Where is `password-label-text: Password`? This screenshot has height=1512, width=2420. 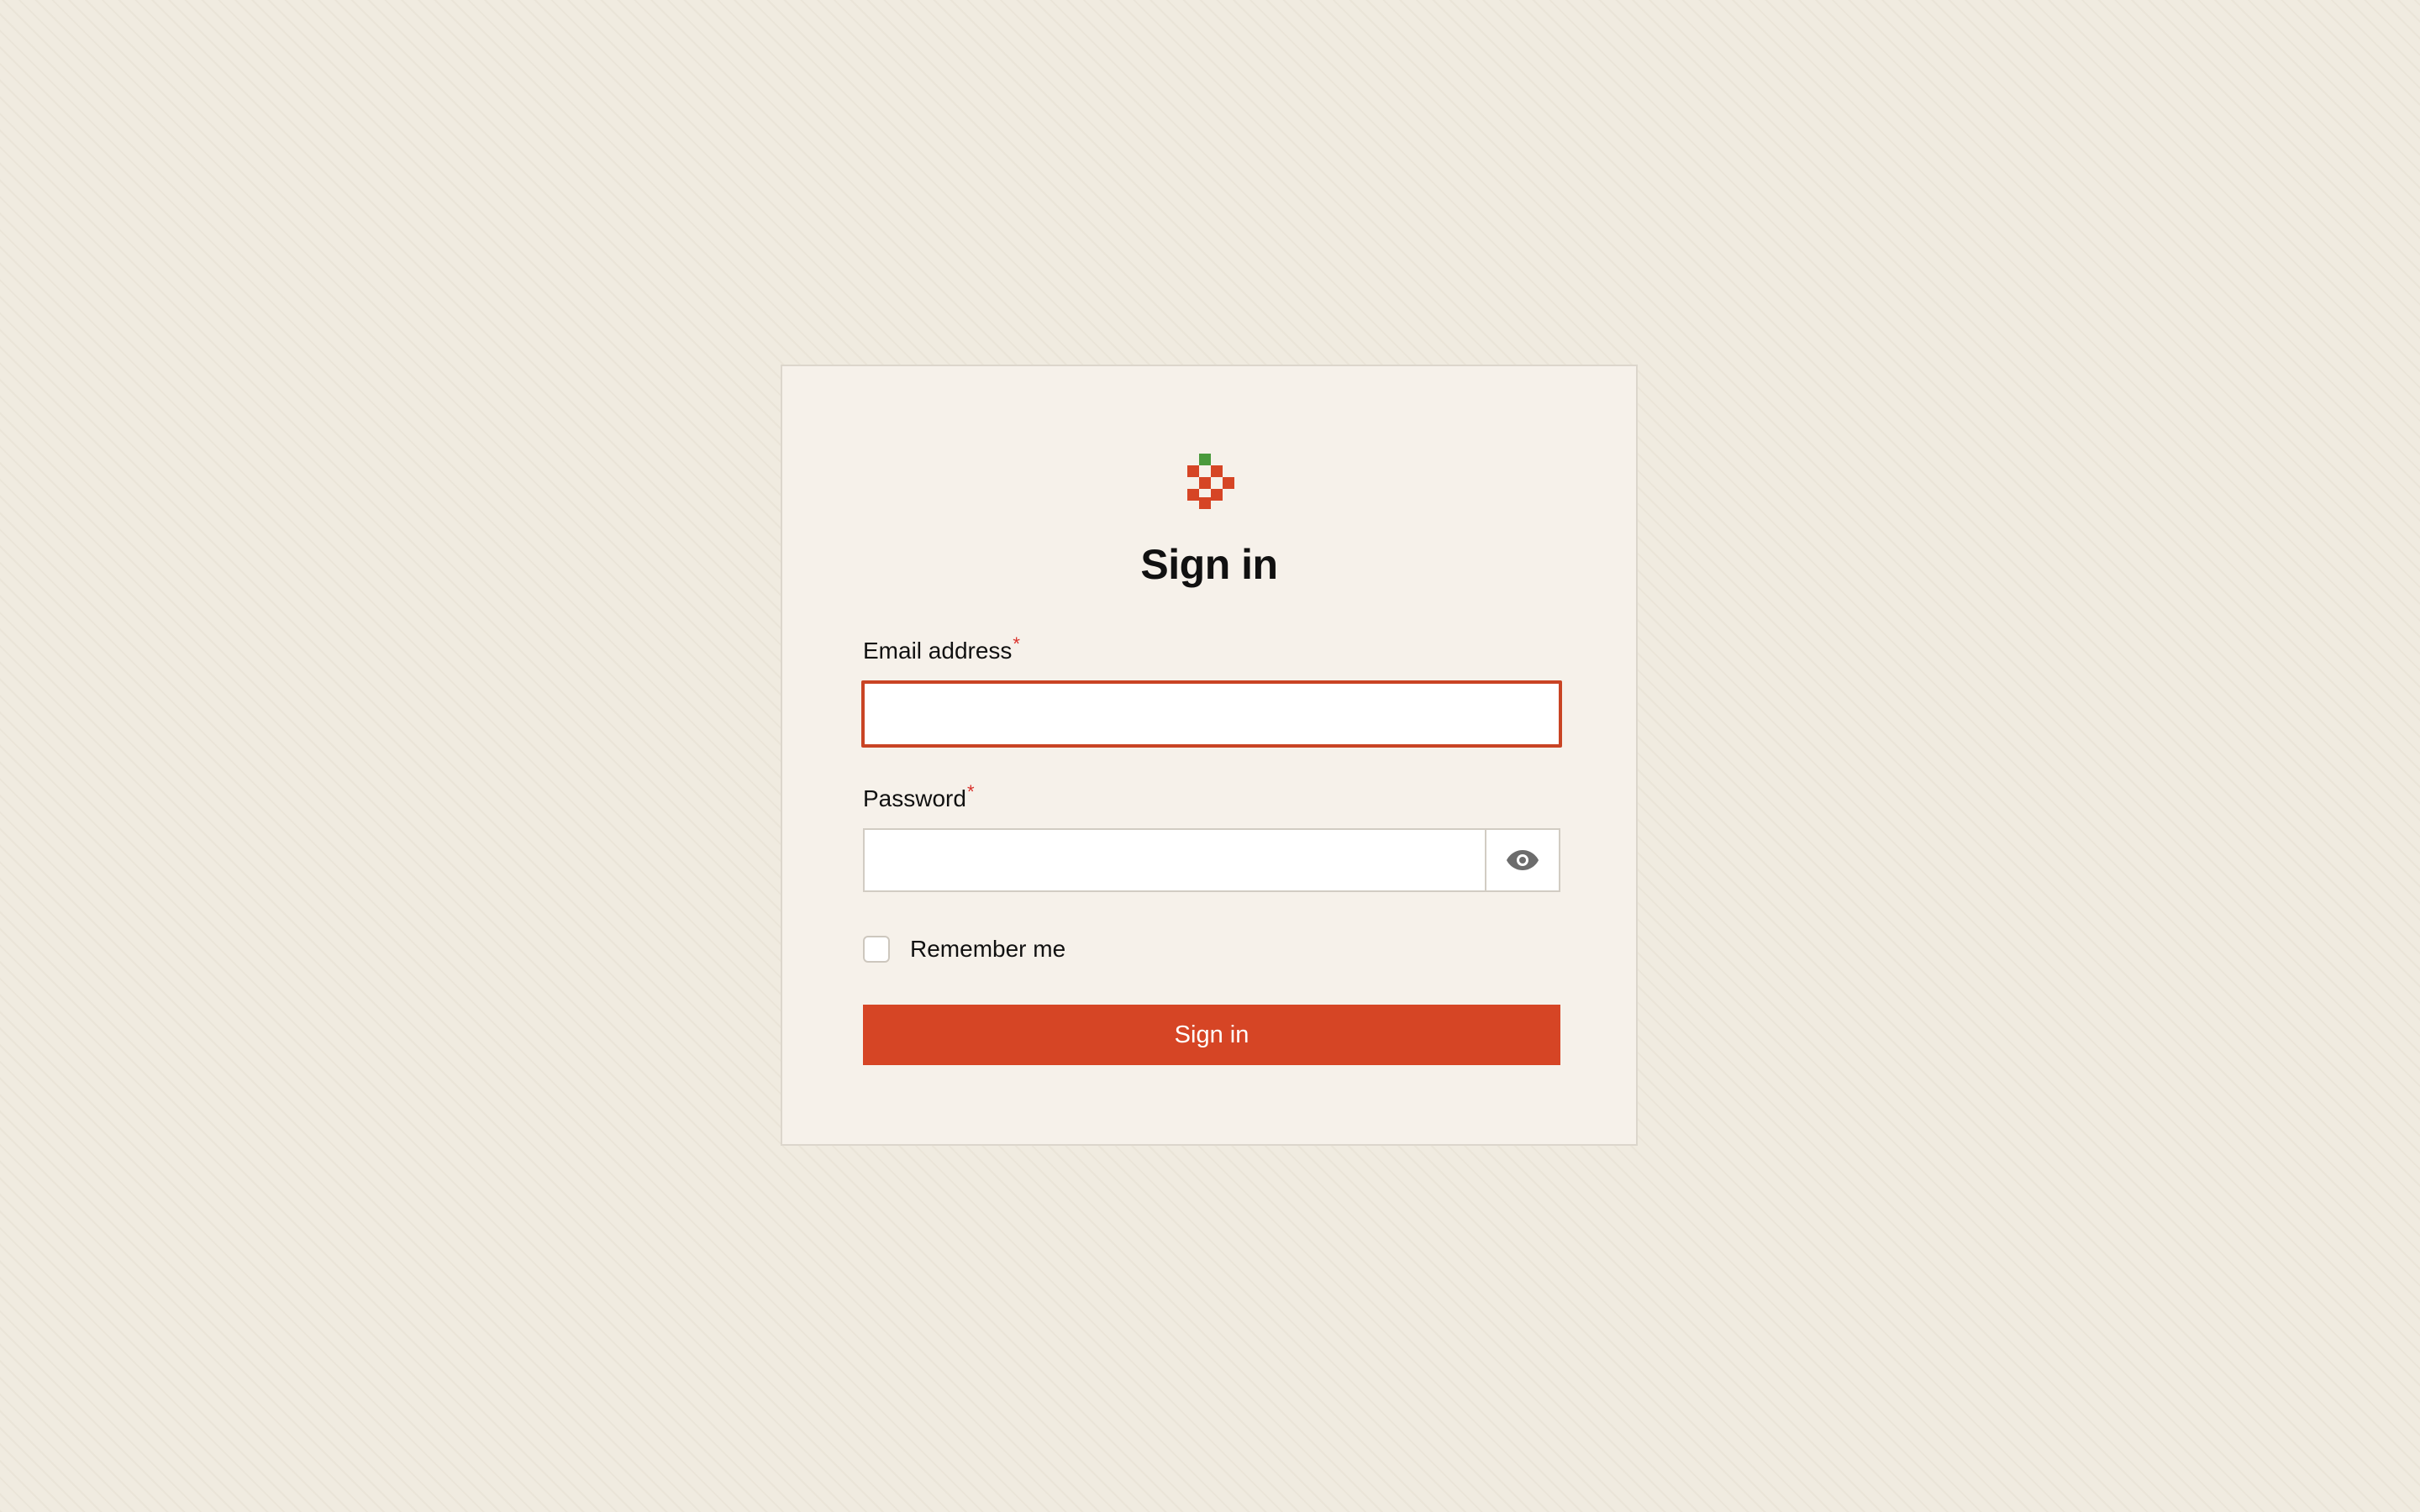 password-label-text: Password is located at coordinates (914, 798).